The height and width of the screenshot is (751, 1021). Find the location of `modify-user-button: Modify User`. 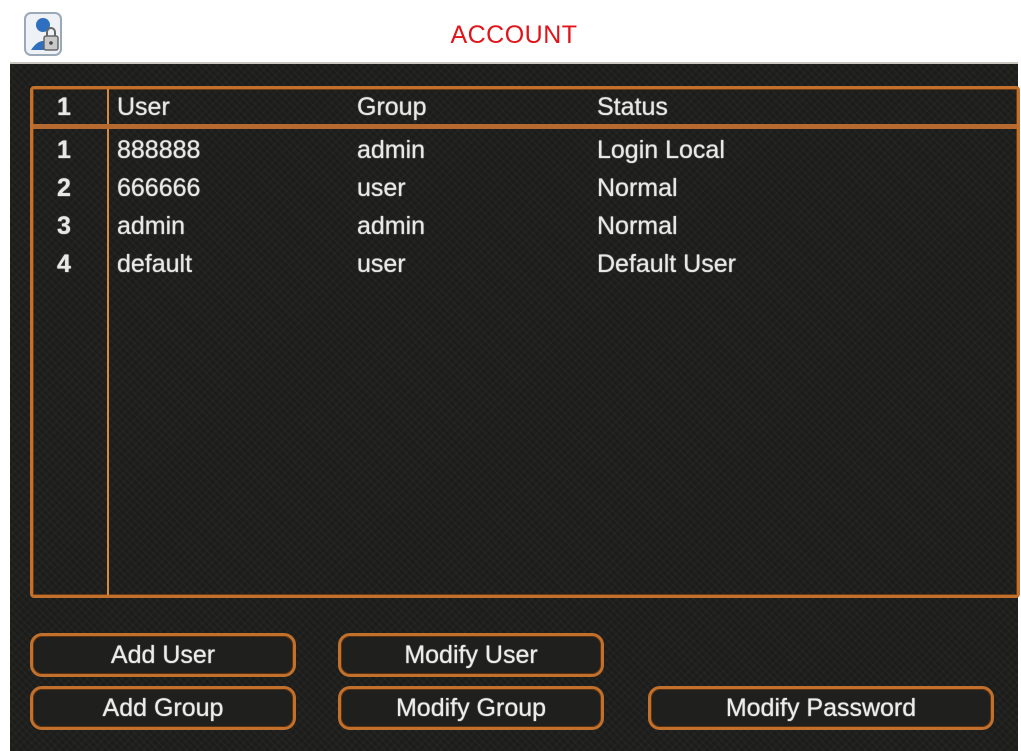

modify-user-button: Modify User is located at coordinates (471, 655).